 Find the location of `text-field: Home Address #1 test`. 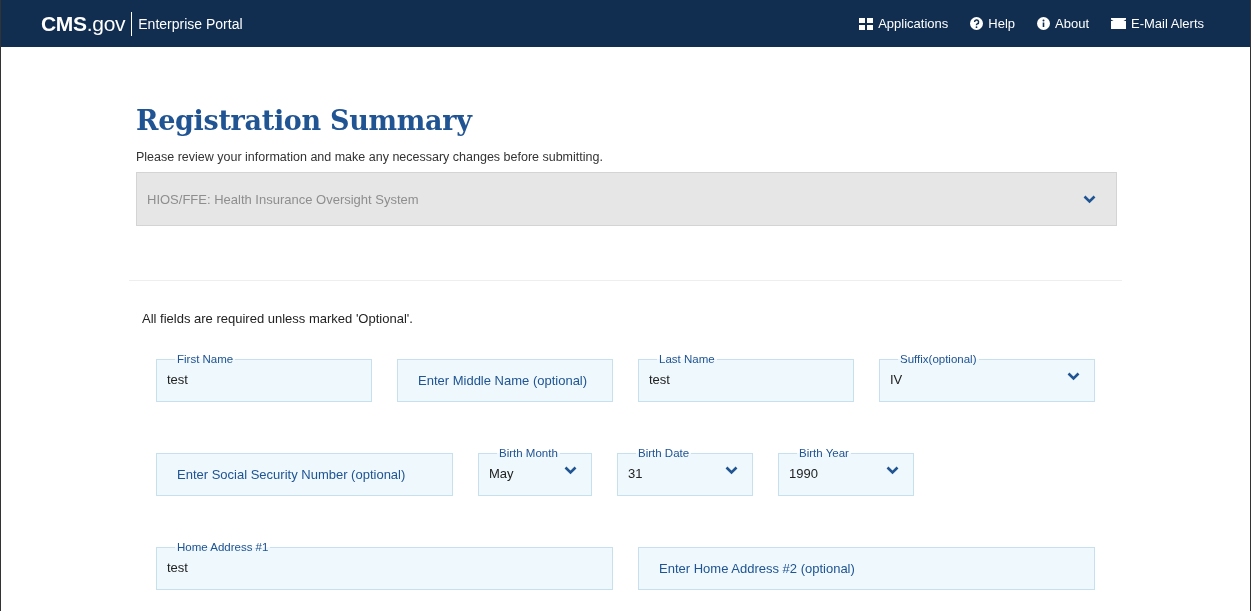

text-field: Home Address #1 test is located at coordinates (384, 565).